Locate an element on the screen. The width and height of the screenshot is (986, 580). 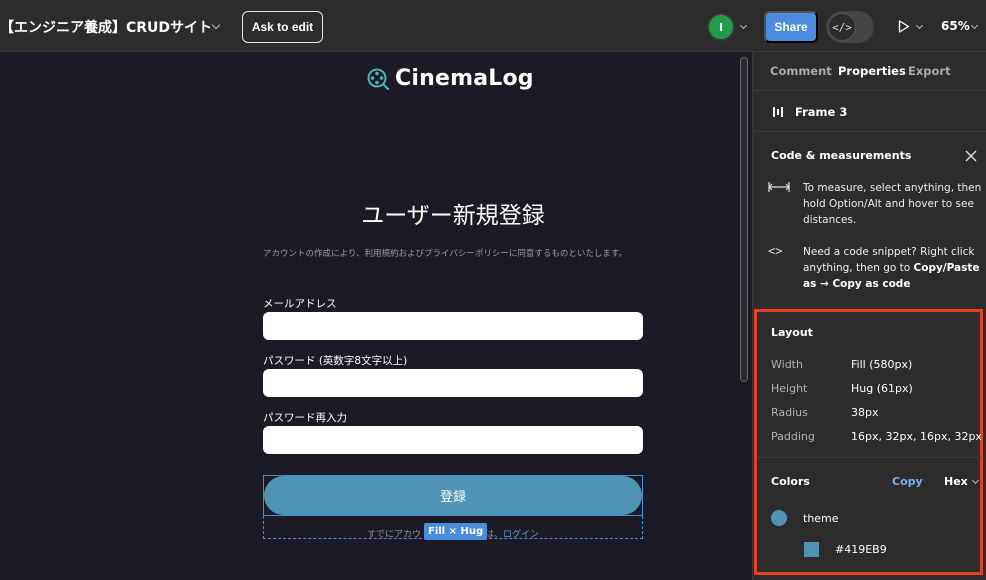
theme-color-dot is located at coordinates (779, 518).